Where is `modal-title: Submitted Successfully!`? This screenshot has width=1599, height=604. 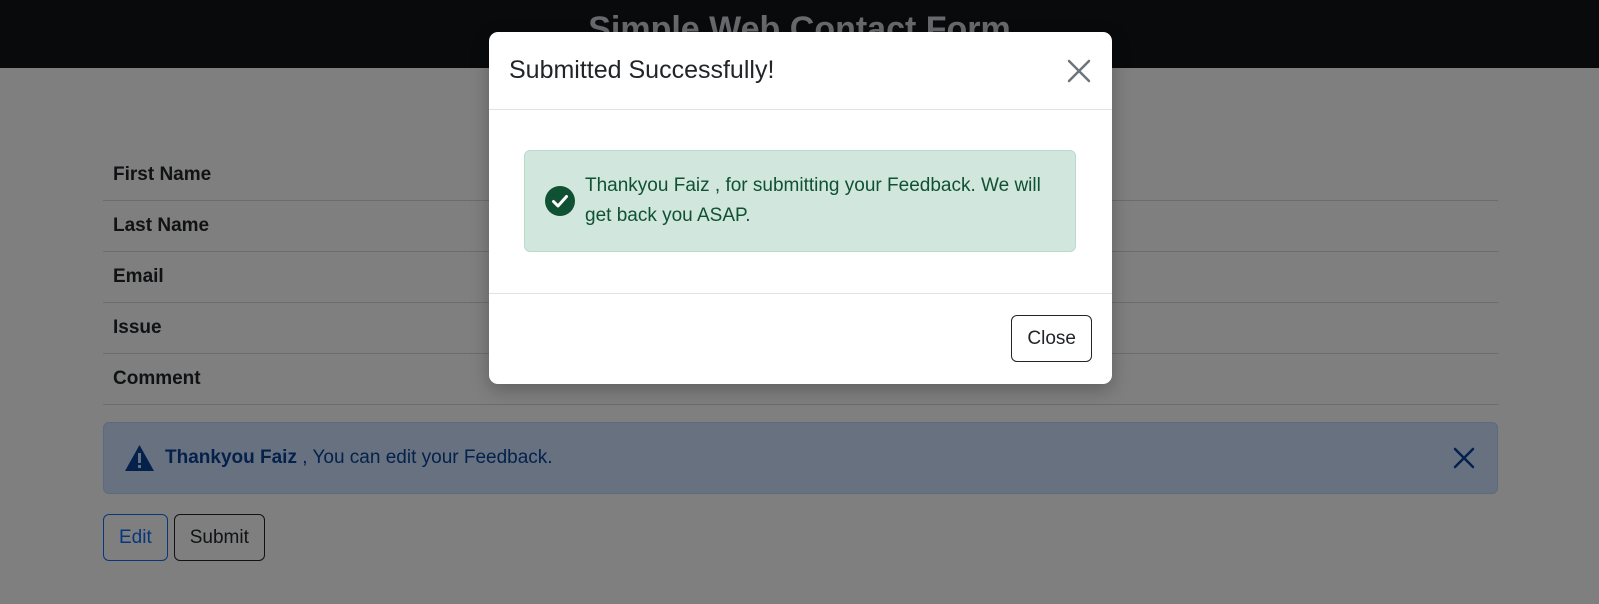
modal-title: Submitted Successfully! is located at coordinates (642, 70).